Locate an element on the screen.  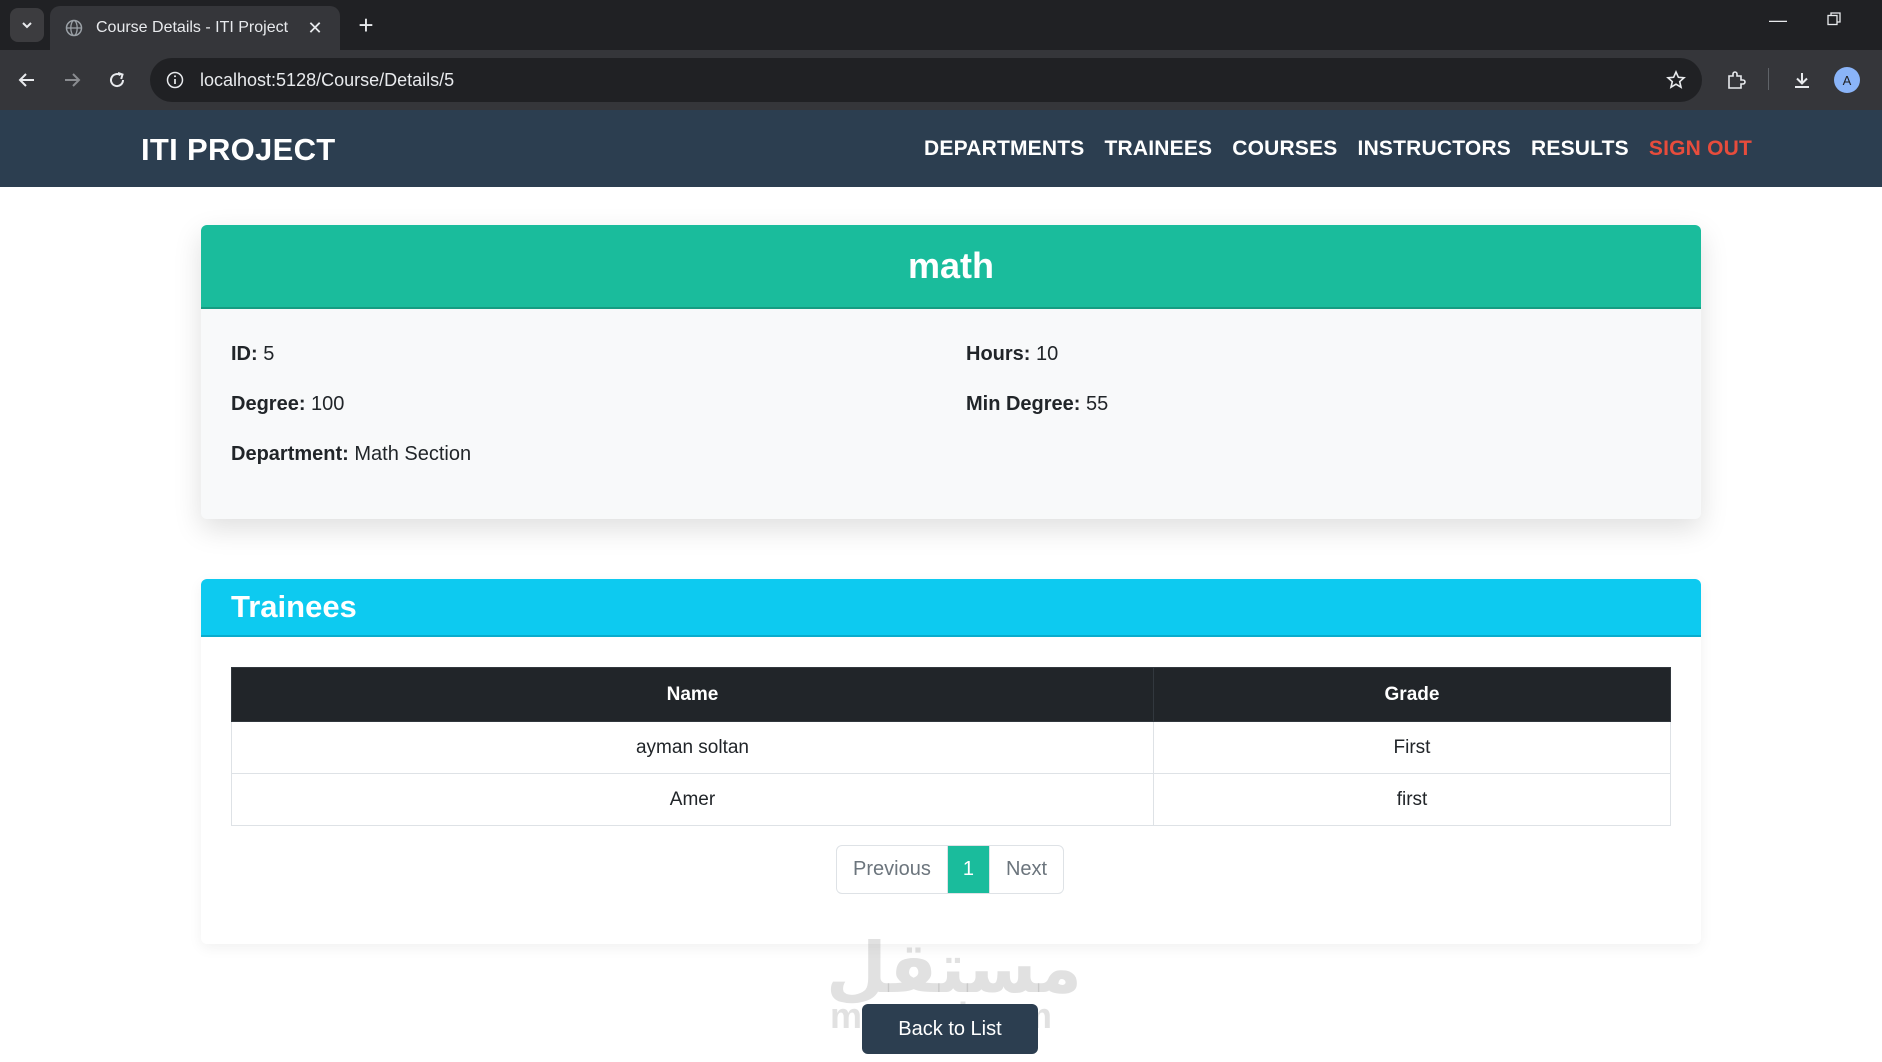
tab-search-button is located at coordinates (27, 25).